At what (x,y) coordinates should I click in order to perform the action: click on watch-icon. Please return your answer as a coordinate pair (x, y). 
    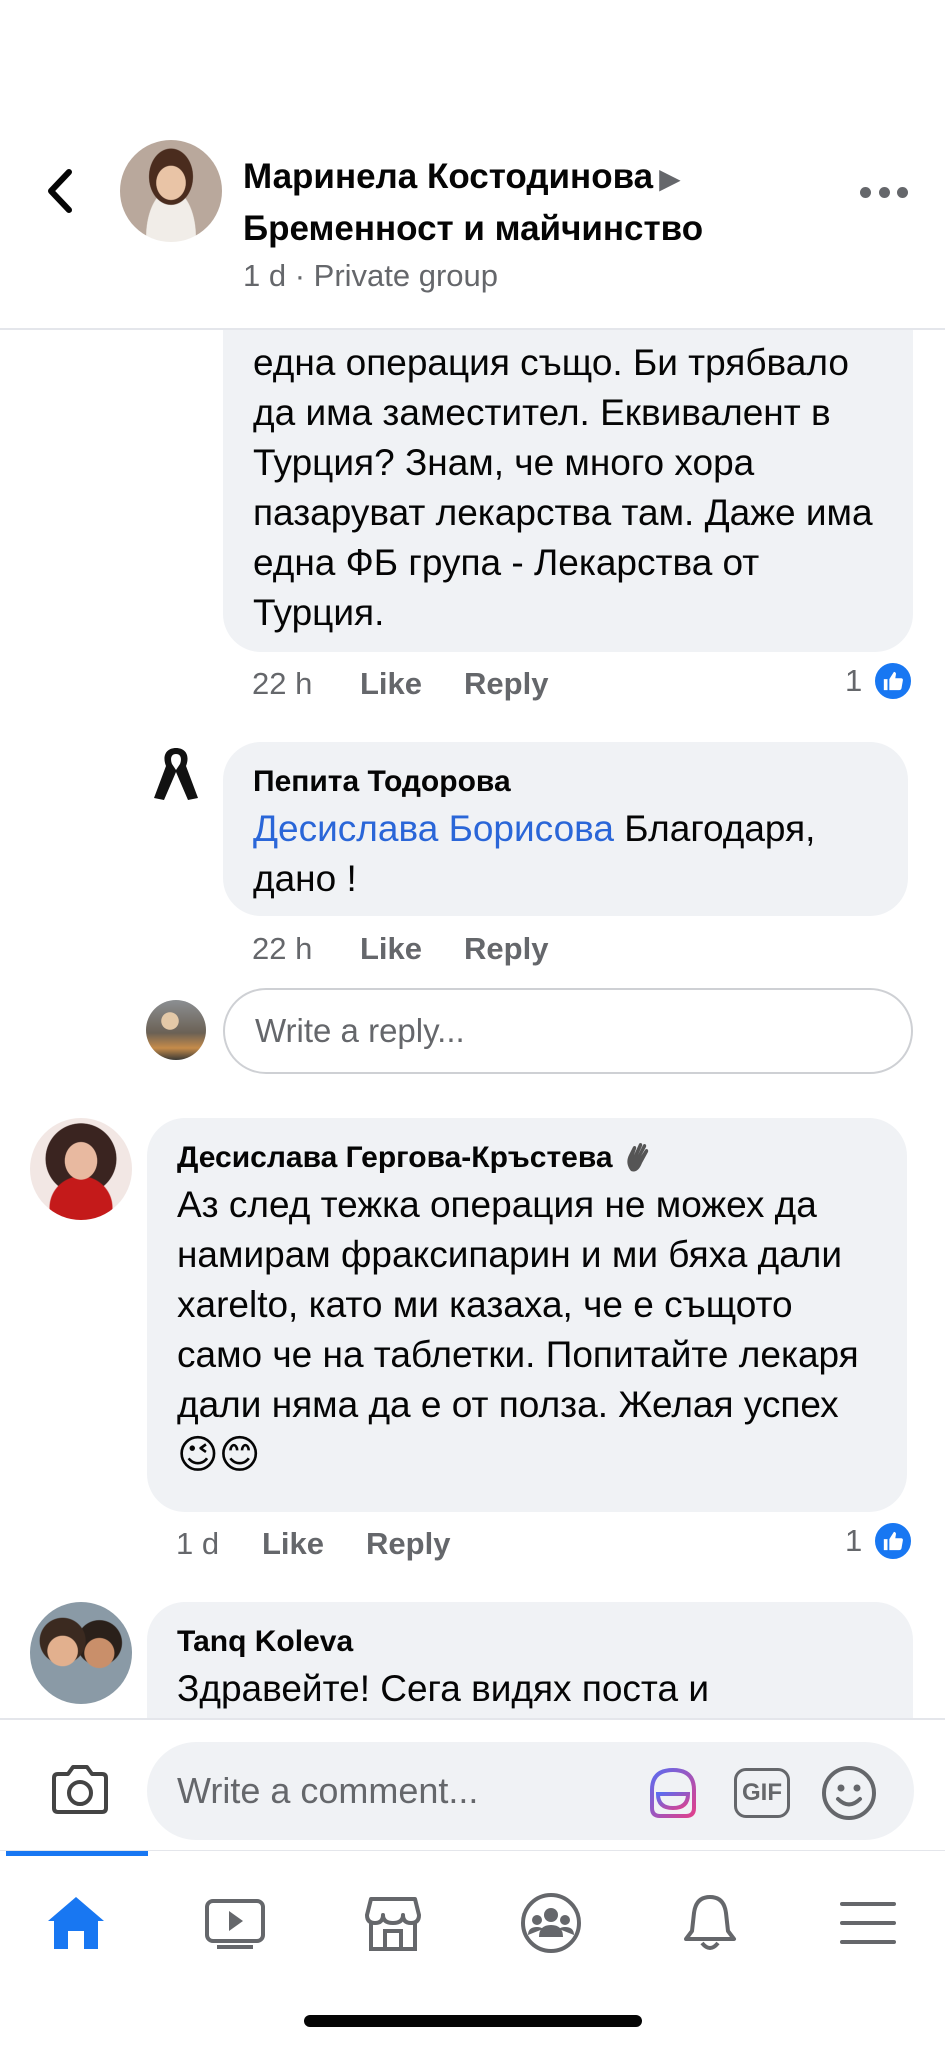
    Looking at the image, I should click on (235, 1924).